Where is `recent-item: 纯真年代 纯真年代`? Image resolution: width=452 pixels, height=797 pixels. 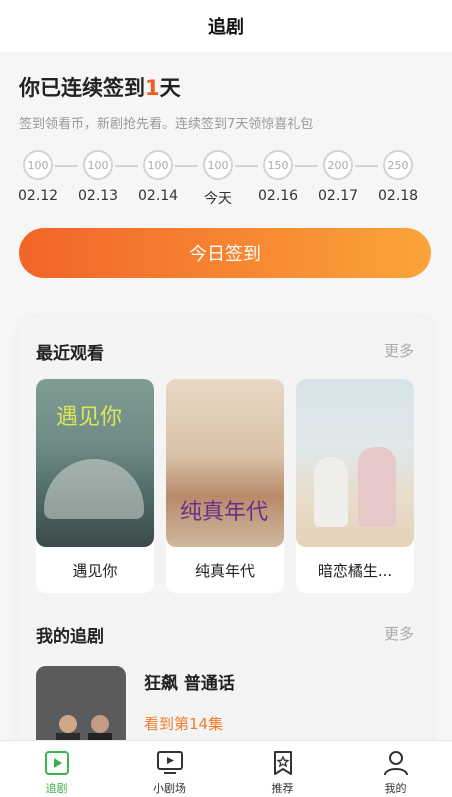
recent-item: 纯真年代 纯真年代 is located at coordinates (225, 486).